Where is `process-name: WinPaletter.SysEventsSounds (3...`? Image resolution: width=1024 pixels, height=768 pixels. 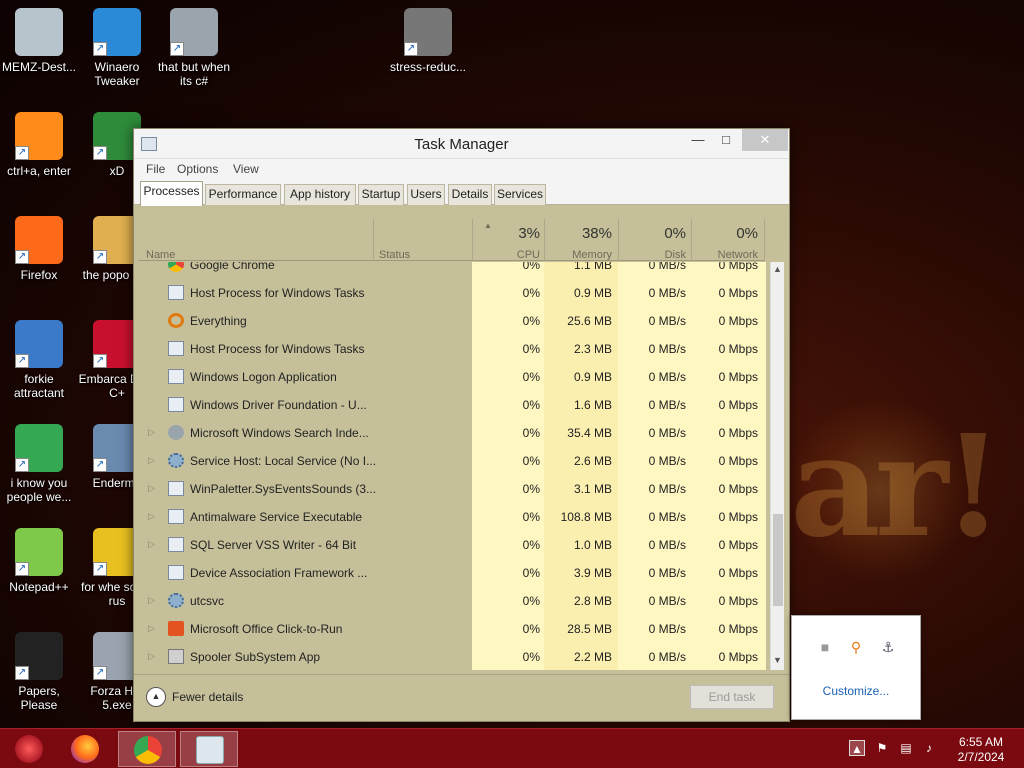
process-name: WinPaletter.SysEventsSounds (3... is located at coordinates (283, 489).